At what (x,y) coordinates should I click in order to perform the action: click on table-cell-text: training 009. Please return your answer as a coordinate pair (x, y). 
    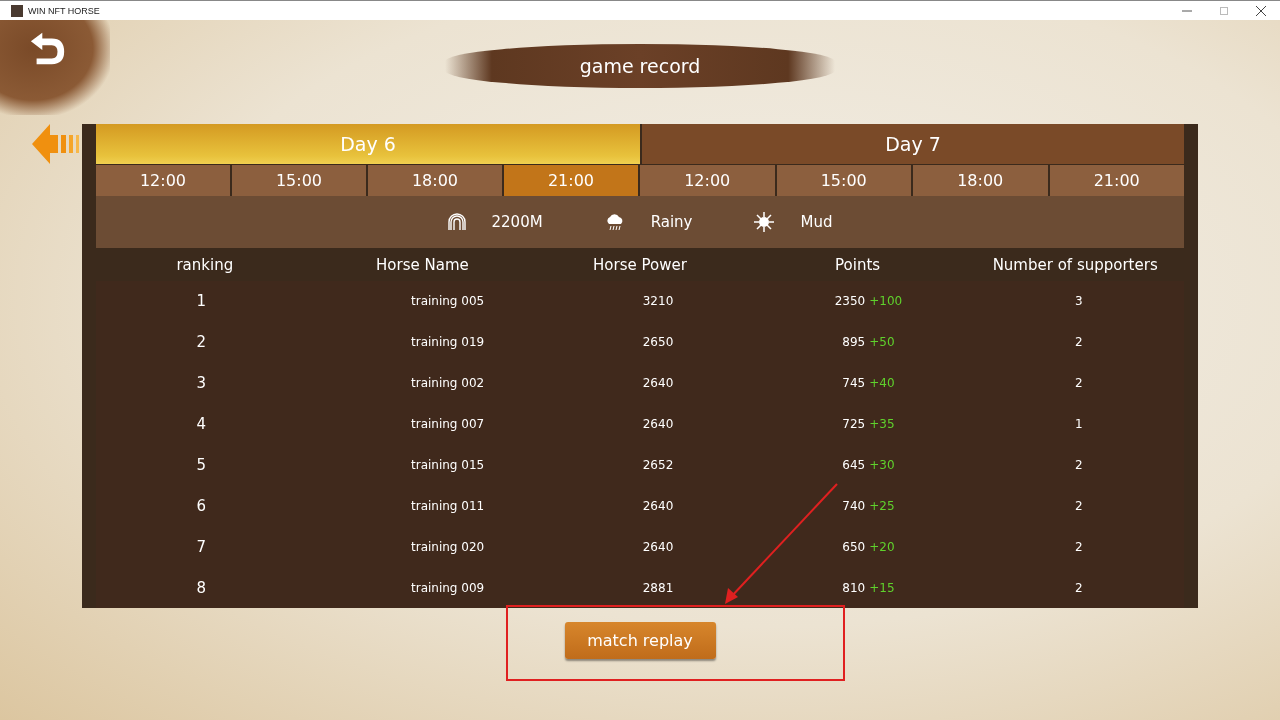
    Looking at the image, I should click on (448, 587).